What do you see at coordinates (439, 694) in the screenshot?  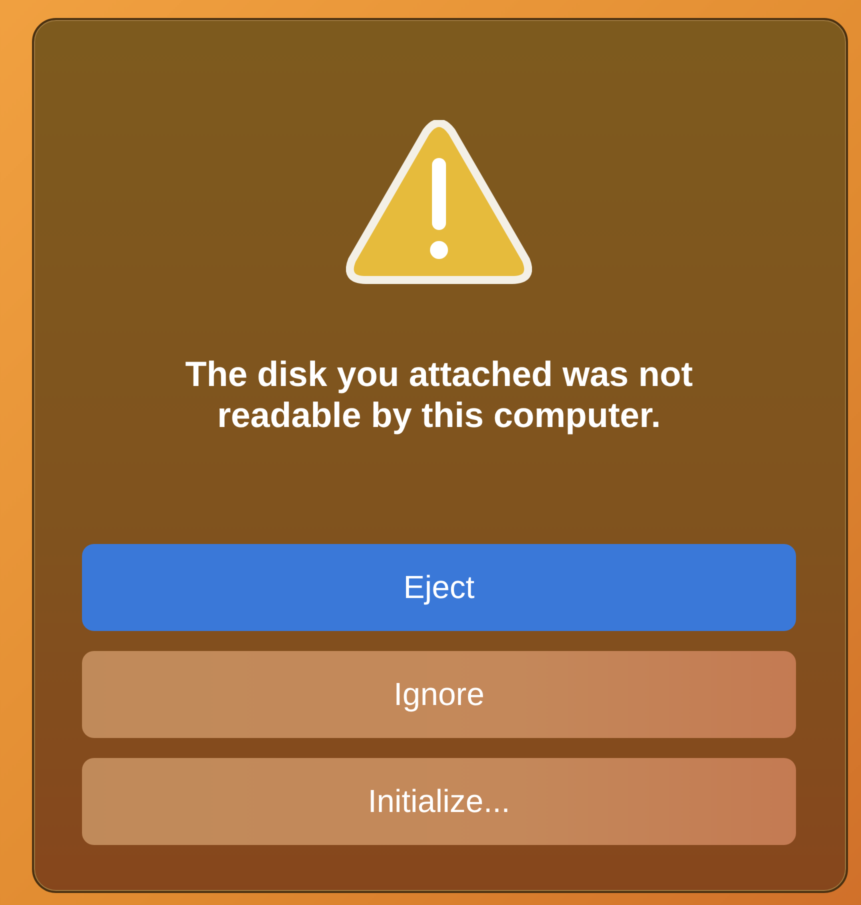 I see `dialog-button: Ignore` at bounding box center [439, 694].